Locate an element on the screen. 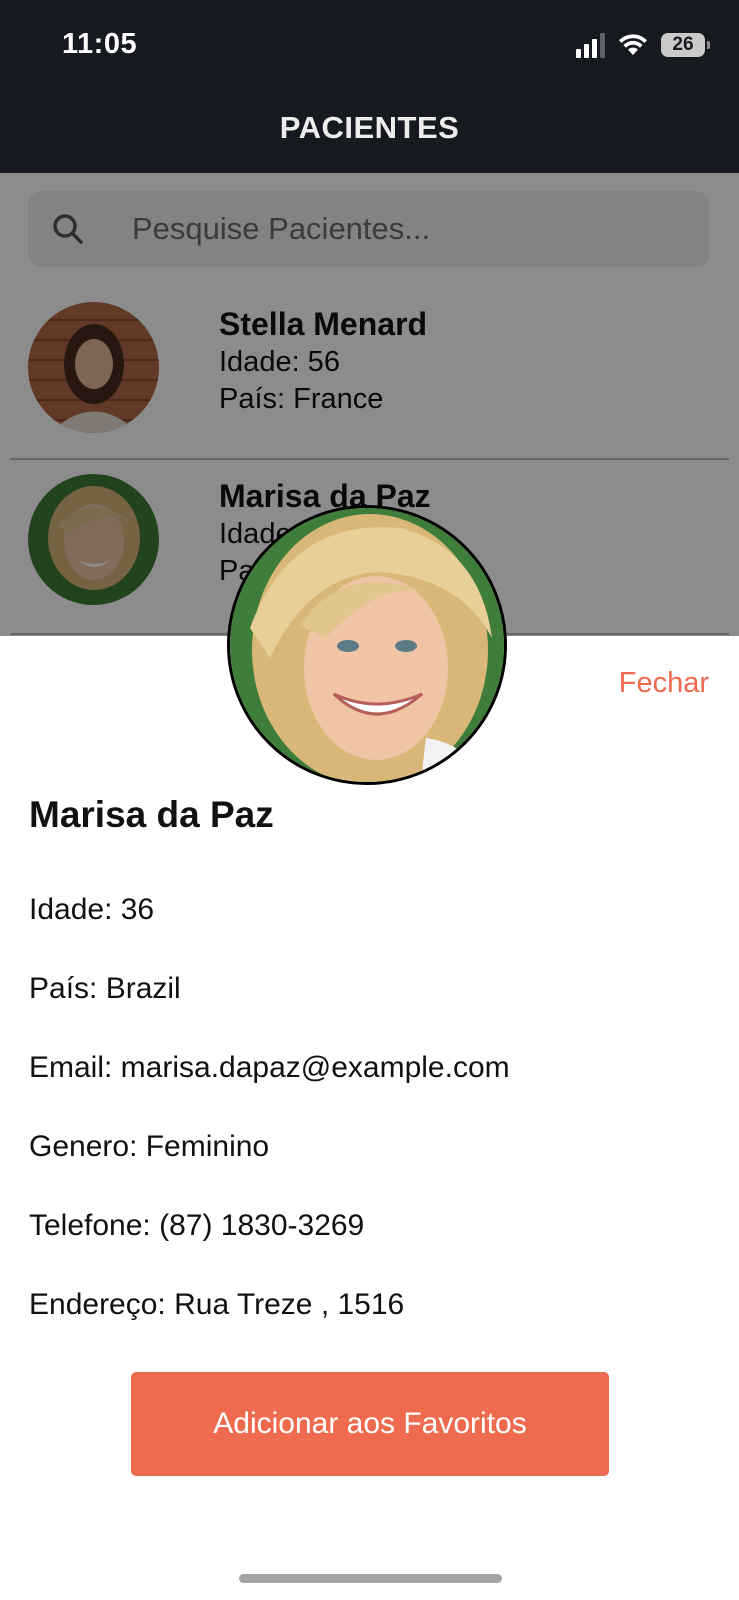 The height and width of the screenshot is (1600, 739). detail-avatar is located at coordinates (367, 645).